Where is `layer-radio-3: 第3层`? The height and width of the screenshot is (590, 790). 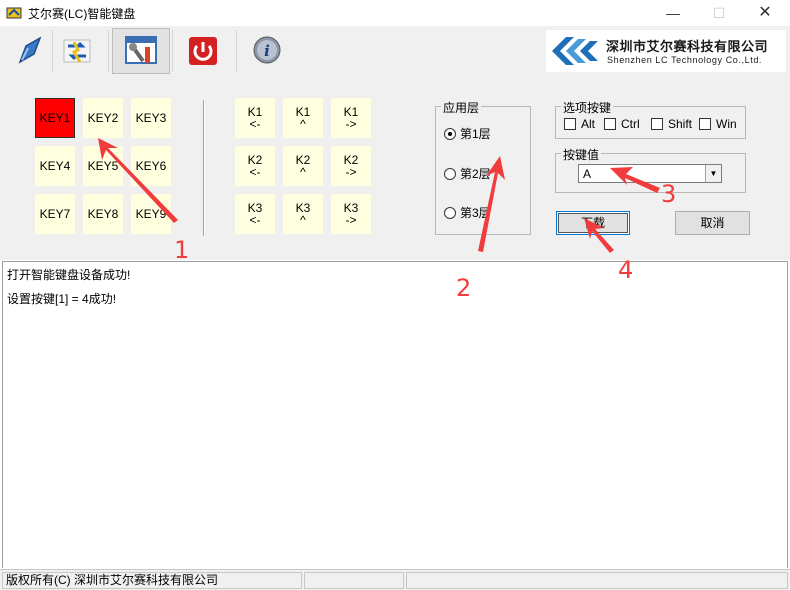 layer-radio-3: 第3层 is located at coordinates (467, 212).